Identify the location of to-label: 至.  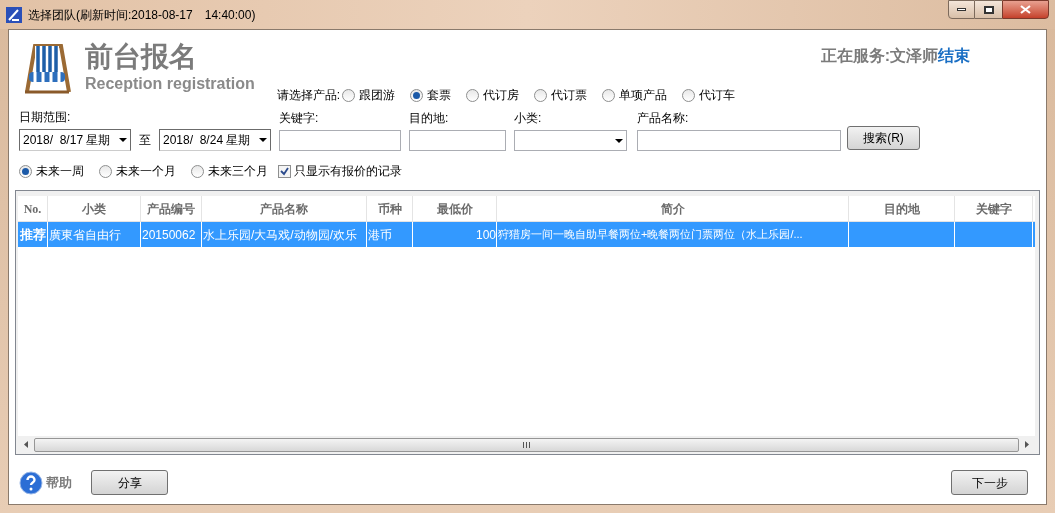
(145, 140).